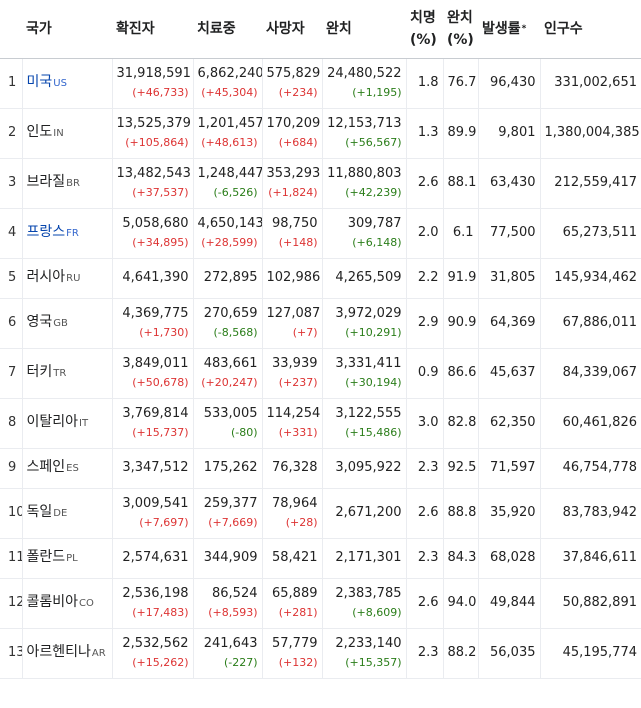 This screenshot has width=641, height=708. I want to click on confirmed-change: (+46,733), so click(160, 92).